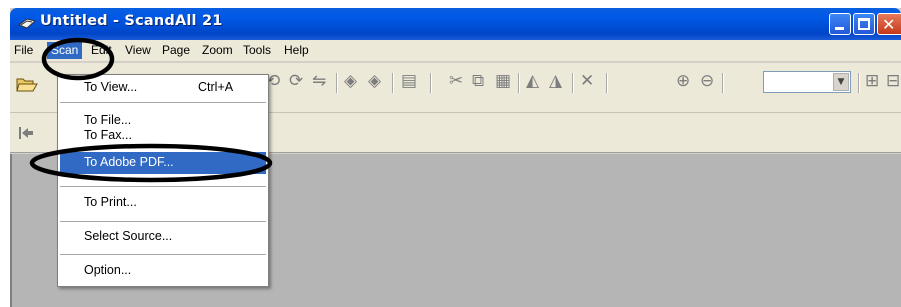 Image resolution: width=901 pixels, height=307 pixels. What do you see at coordinates (217, 50) in the screenshot?
I see `menu-zoom: Zoom` at bounding box center [217, 50].